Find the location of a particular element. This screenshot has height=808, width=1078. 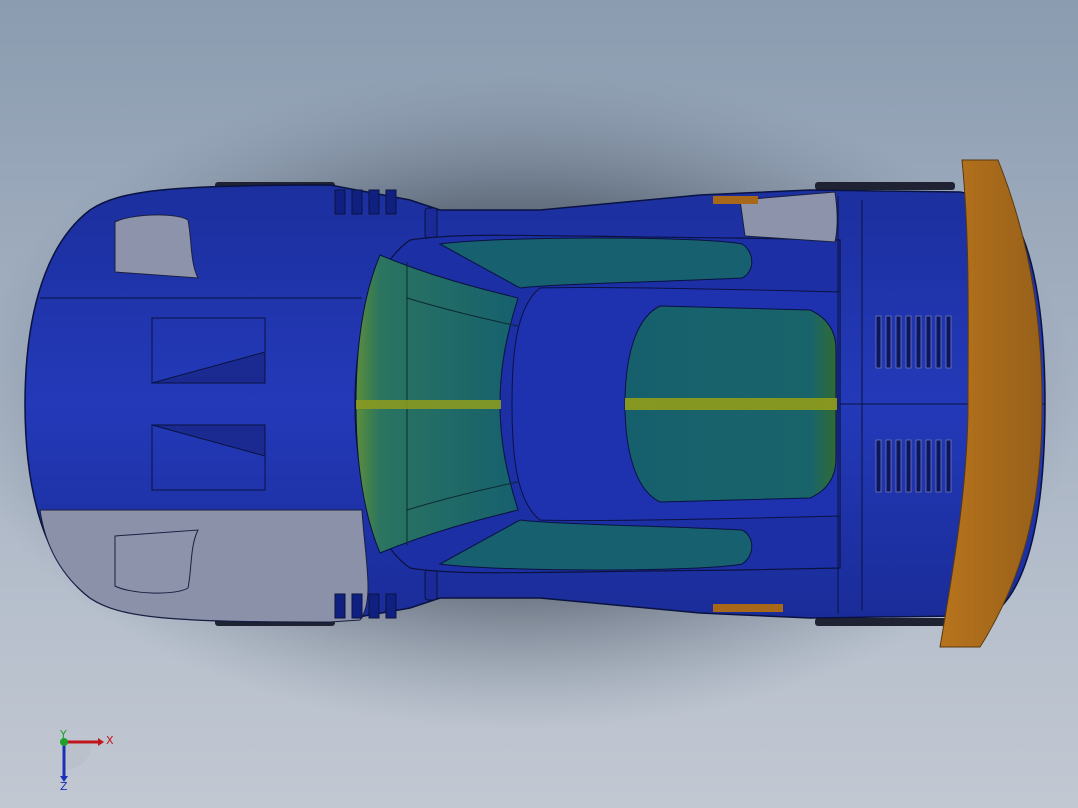

x-axis-label: X is located at coordinates (110, 740).